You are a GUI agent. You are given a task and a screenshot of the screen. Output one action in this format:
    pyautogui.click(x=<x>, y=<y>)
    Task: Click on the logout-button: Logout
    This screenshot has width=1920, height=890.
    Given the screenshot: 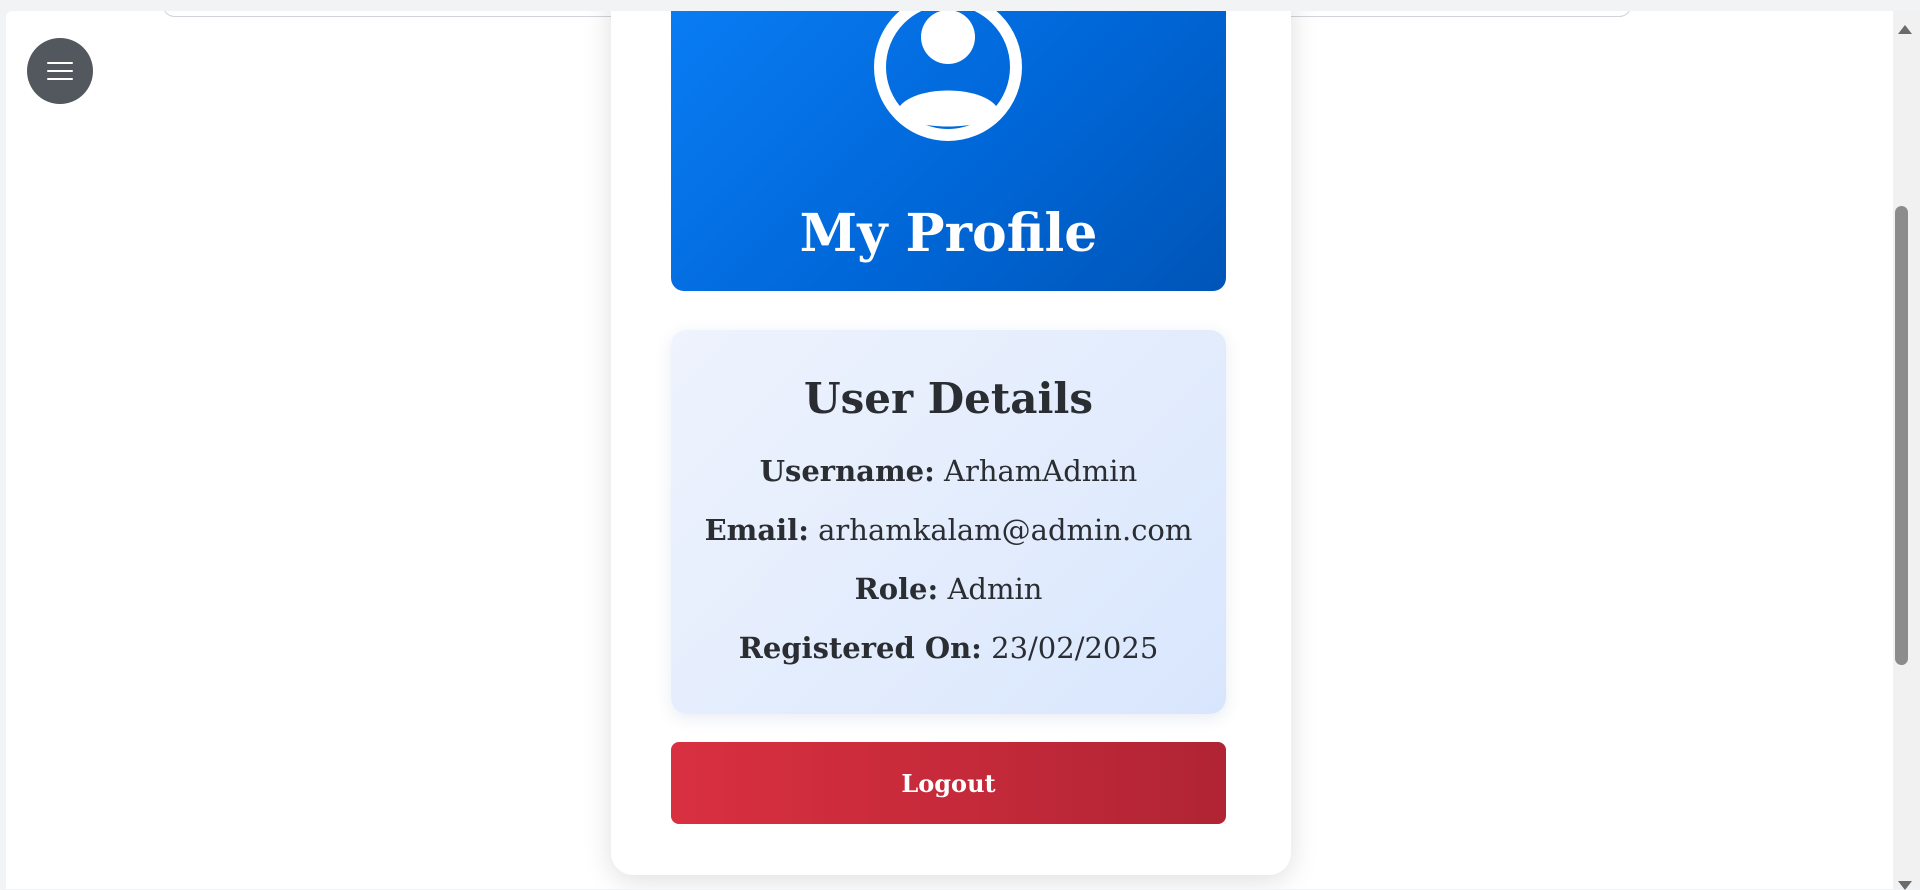 What is the action you would take?
    pyautogui.click(x=948, y=783)
    